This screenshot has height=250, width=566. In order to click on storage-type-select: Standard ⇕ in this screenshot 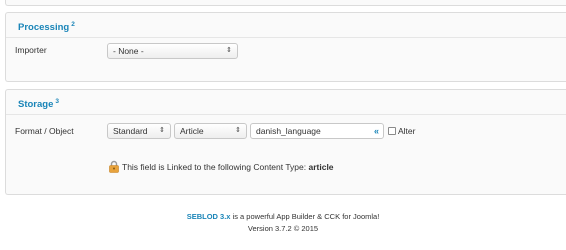, I will do `click(139, 131)`.